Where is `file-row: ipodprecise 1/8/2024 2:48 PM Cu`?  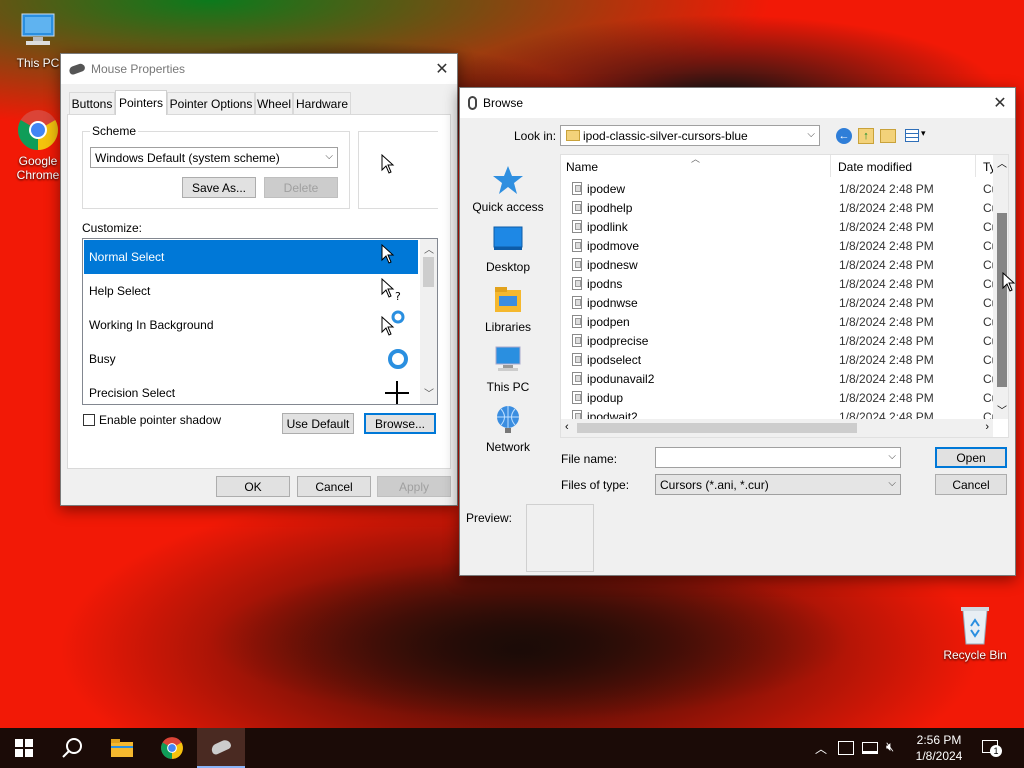
file-row: ipodprecise 1/8/2024 2:48 PM Cu is located at coordinates (777, 340).